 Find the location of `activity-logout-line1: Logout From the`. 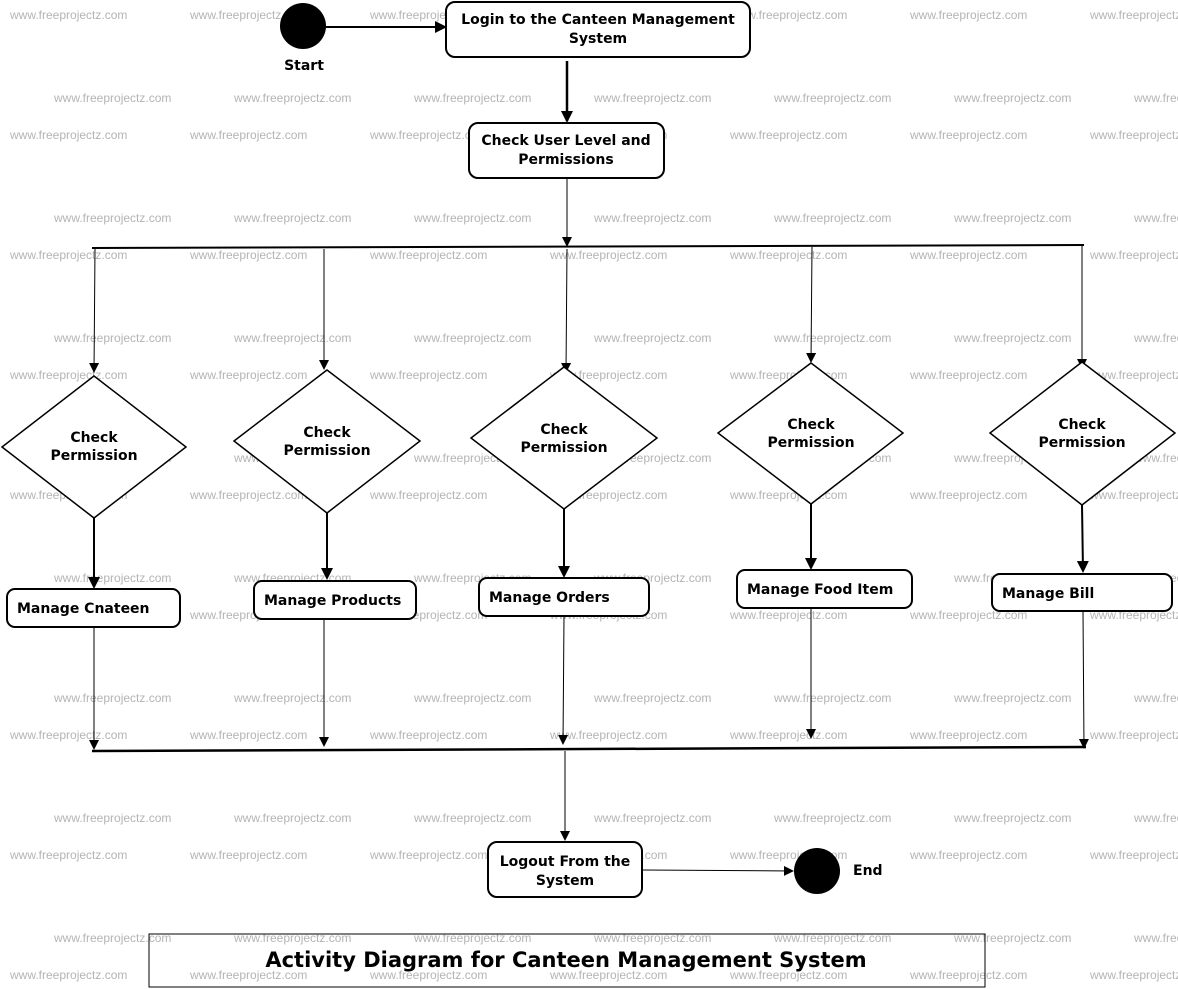

activity-logout-line1: Logout From the is located at coordinates (565, 862).